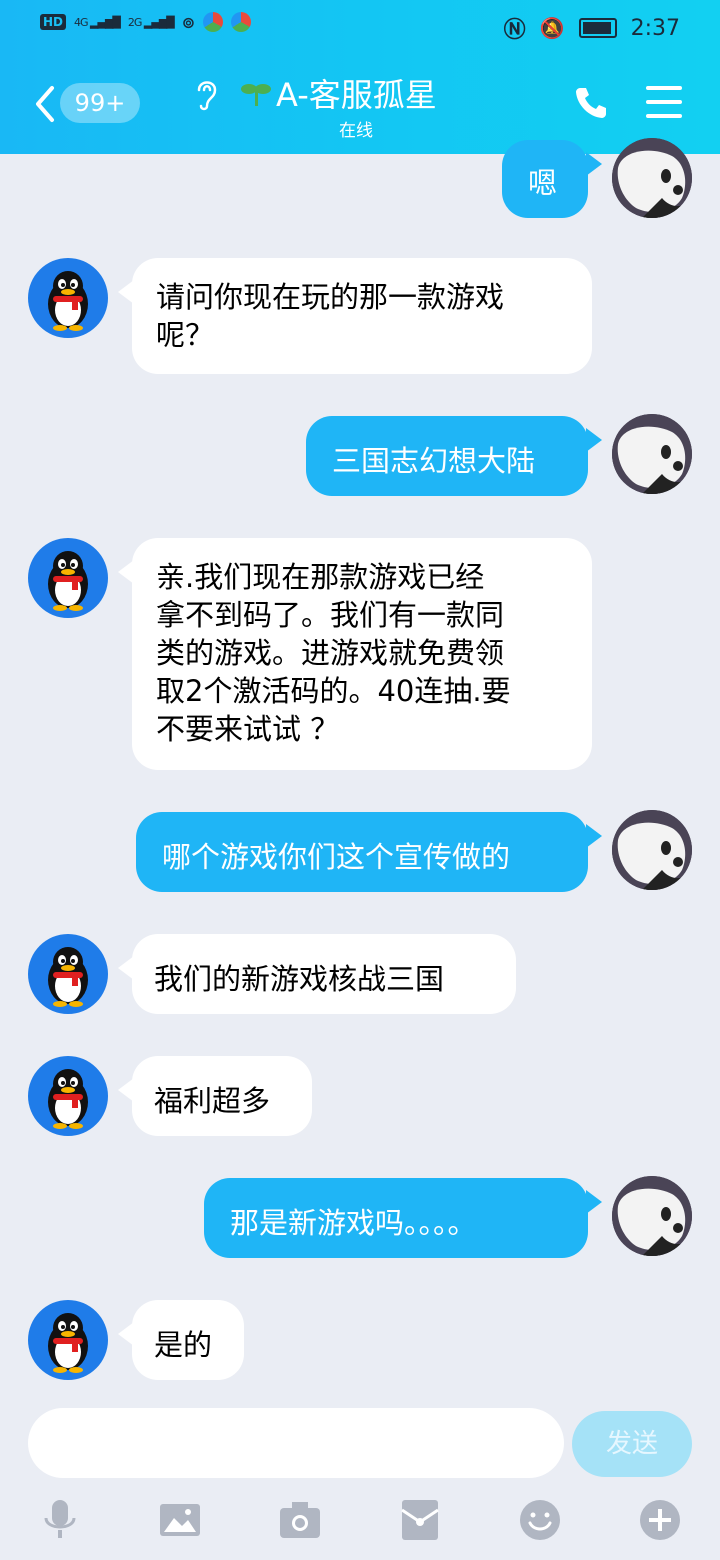 The width and height of the screenshot is (720, 1560). Describe the element at coordinates (60, 1520) in the screenshot. I see `microphone-icon` at that location.